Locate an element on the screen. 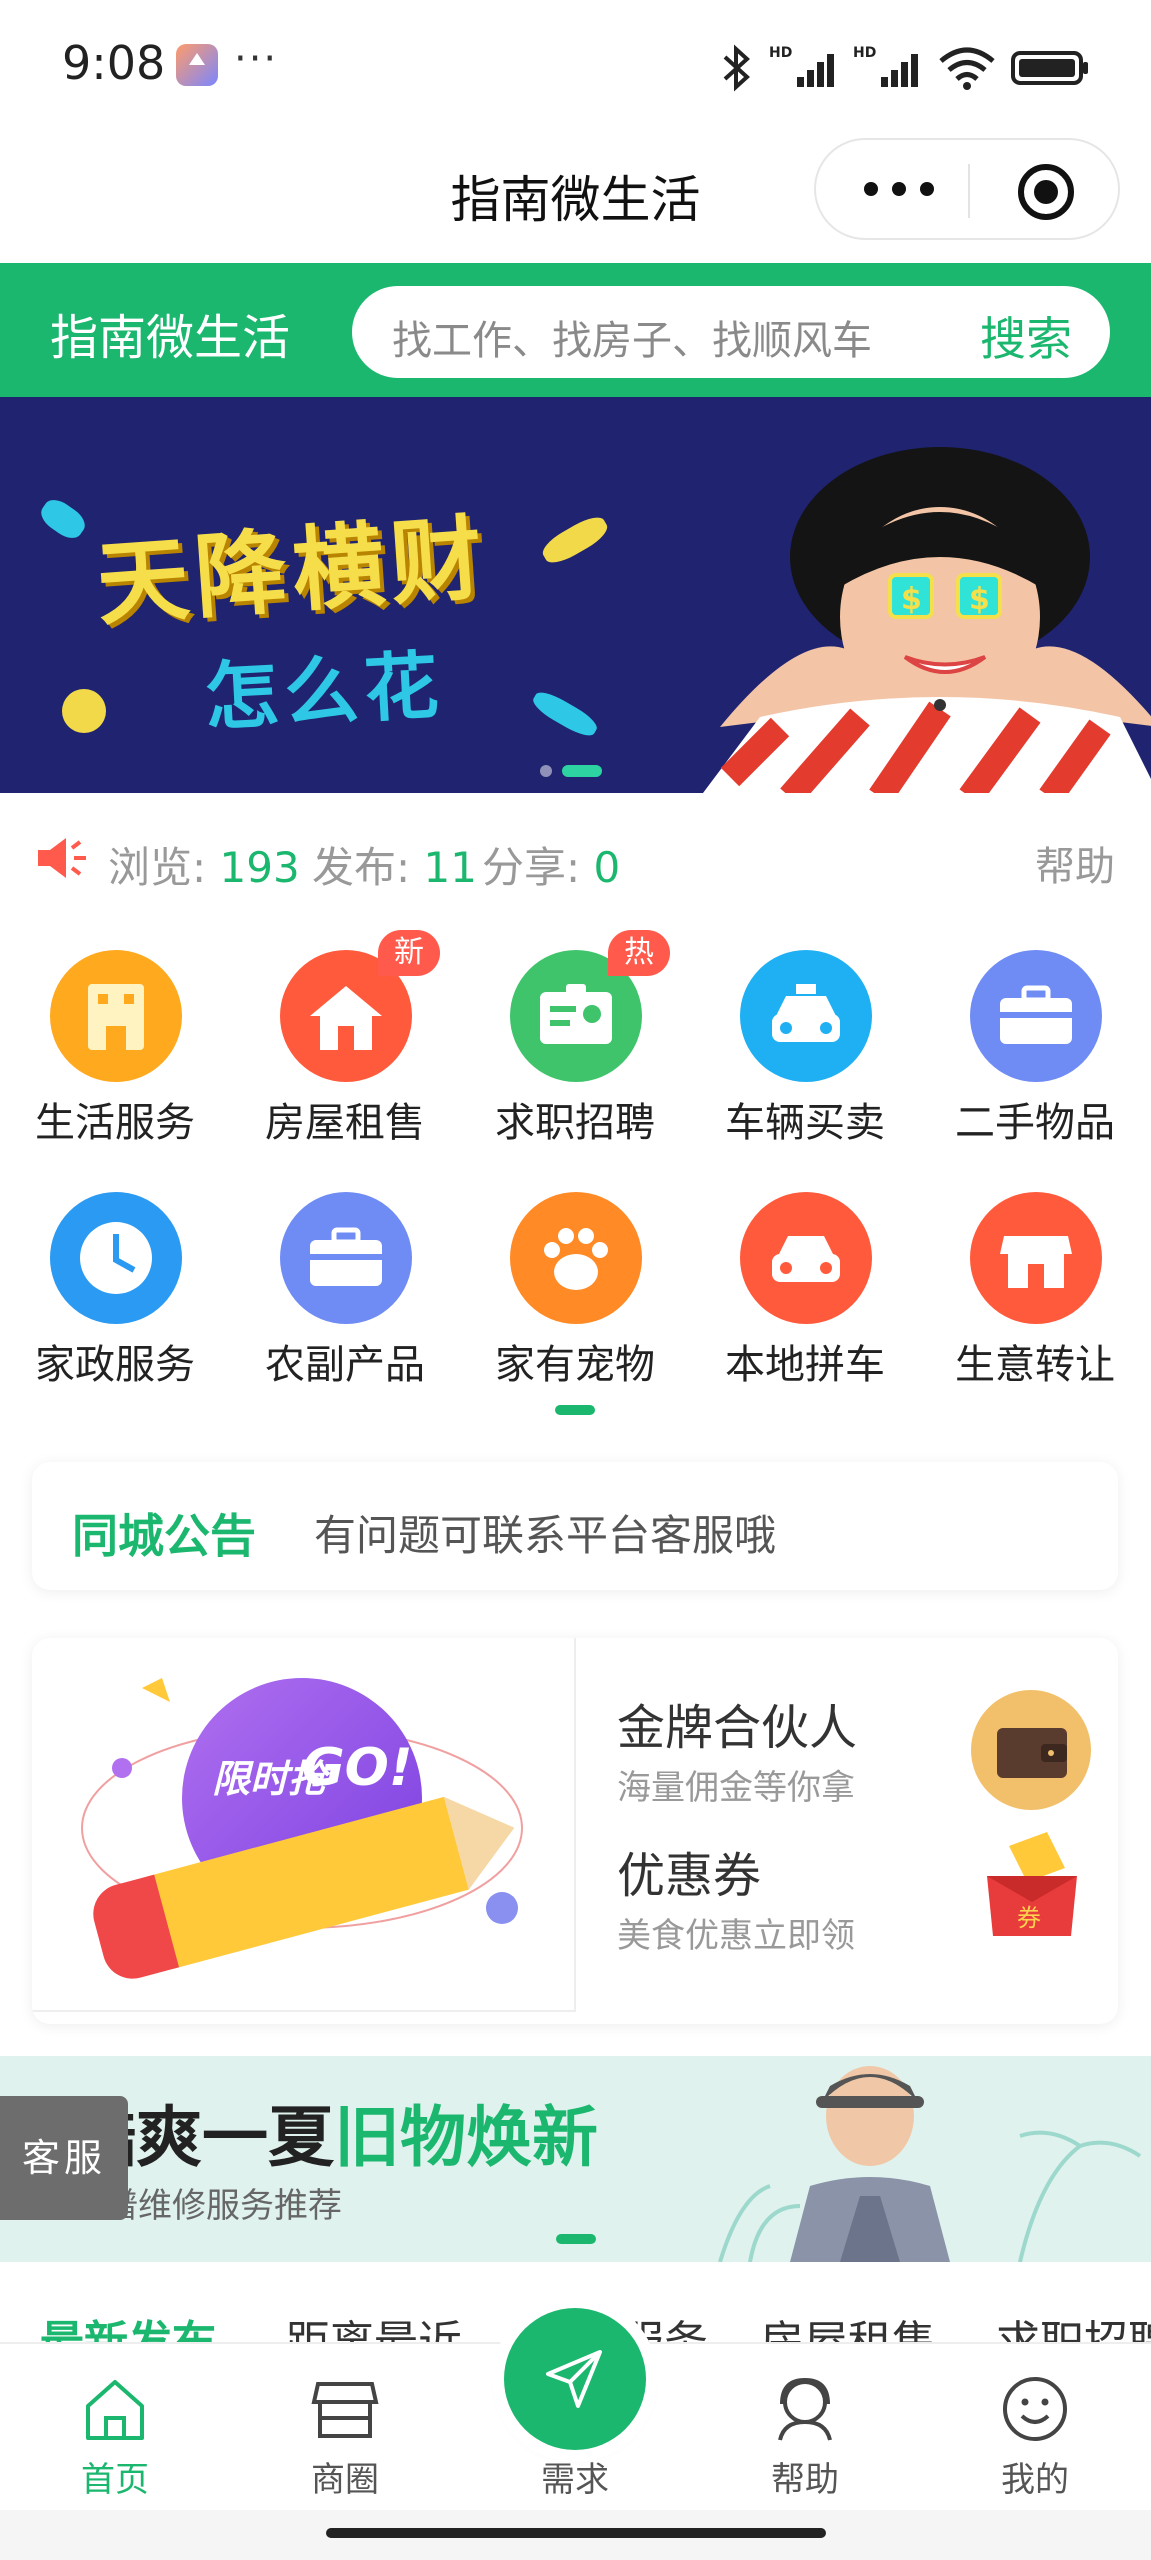  category-agri-products: 农副产品 is located at coordinates (345, 1280).